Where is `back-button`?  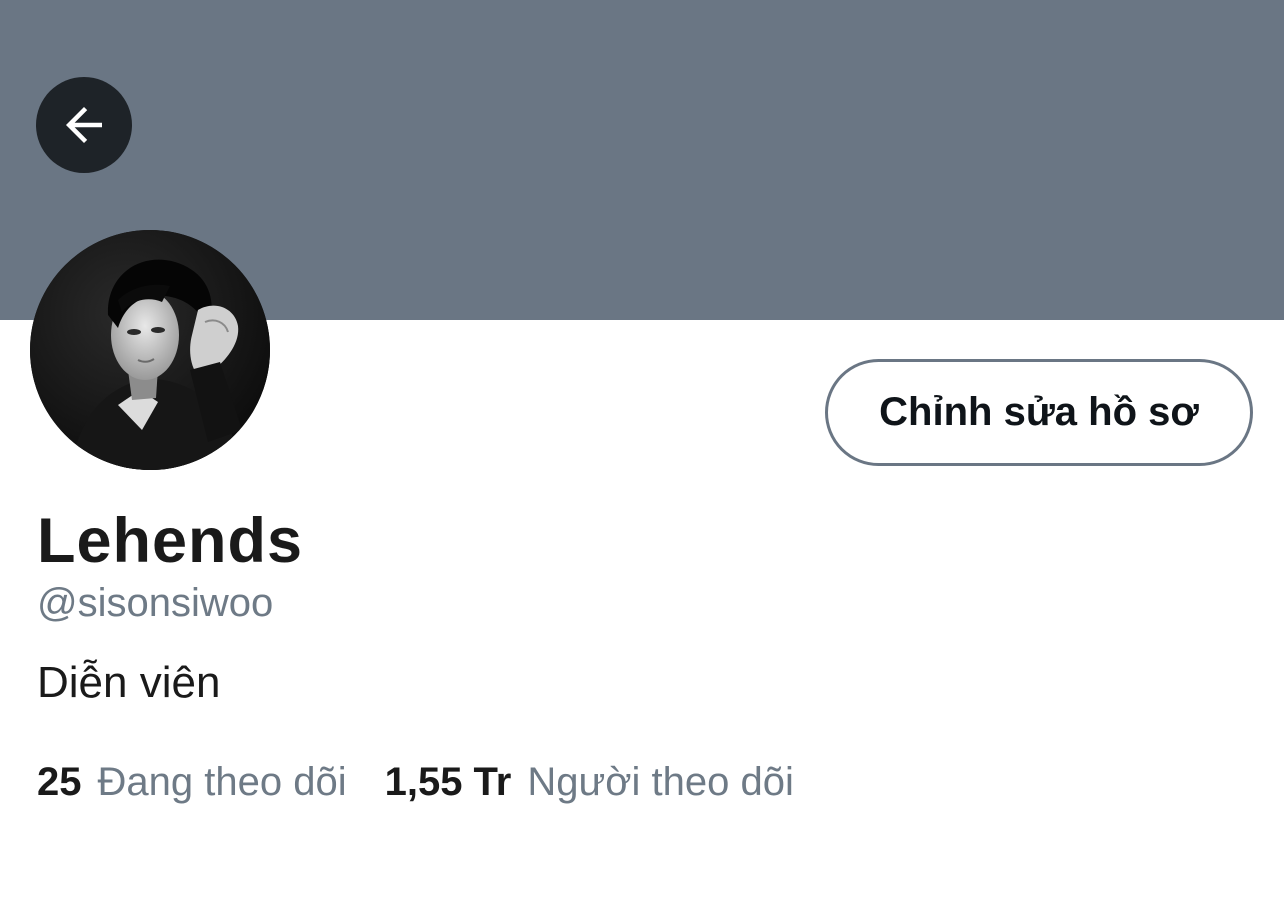 back-button is located at coordinates (84, 125).